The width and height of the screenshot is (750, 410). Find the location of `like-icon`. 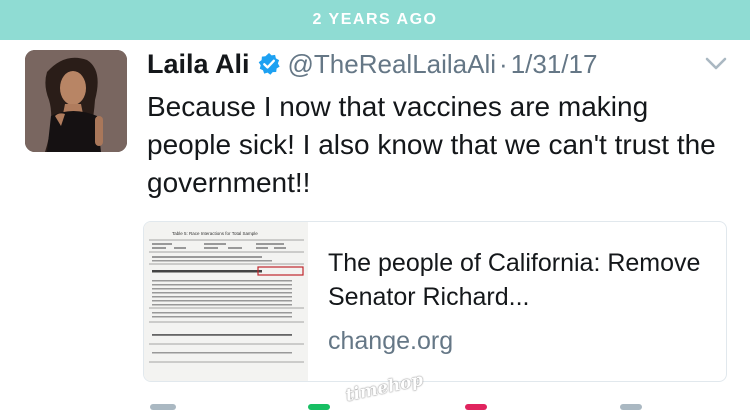

like-icon is located at coordinates (476, 407).